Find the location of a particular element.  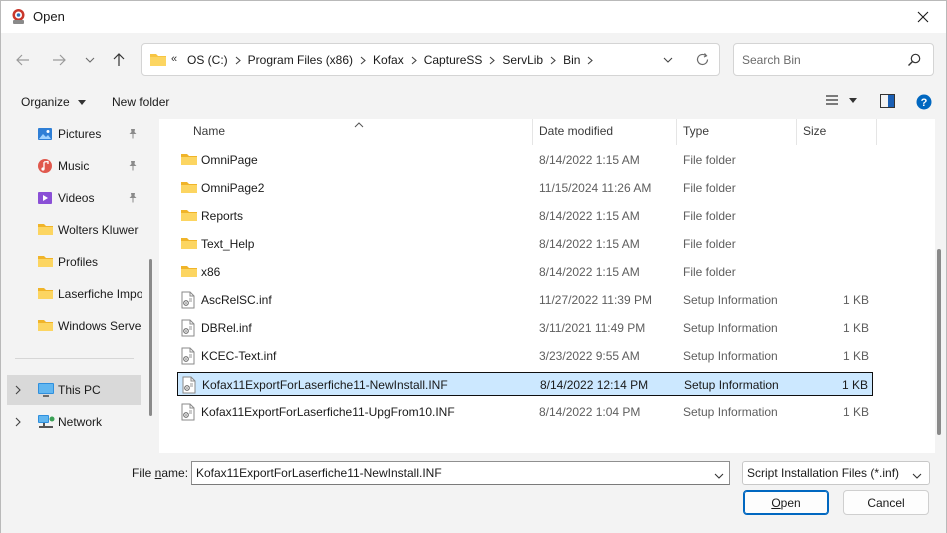

file-date: 3/23/2022 9:55 AM is located at coordinates (589, 356).